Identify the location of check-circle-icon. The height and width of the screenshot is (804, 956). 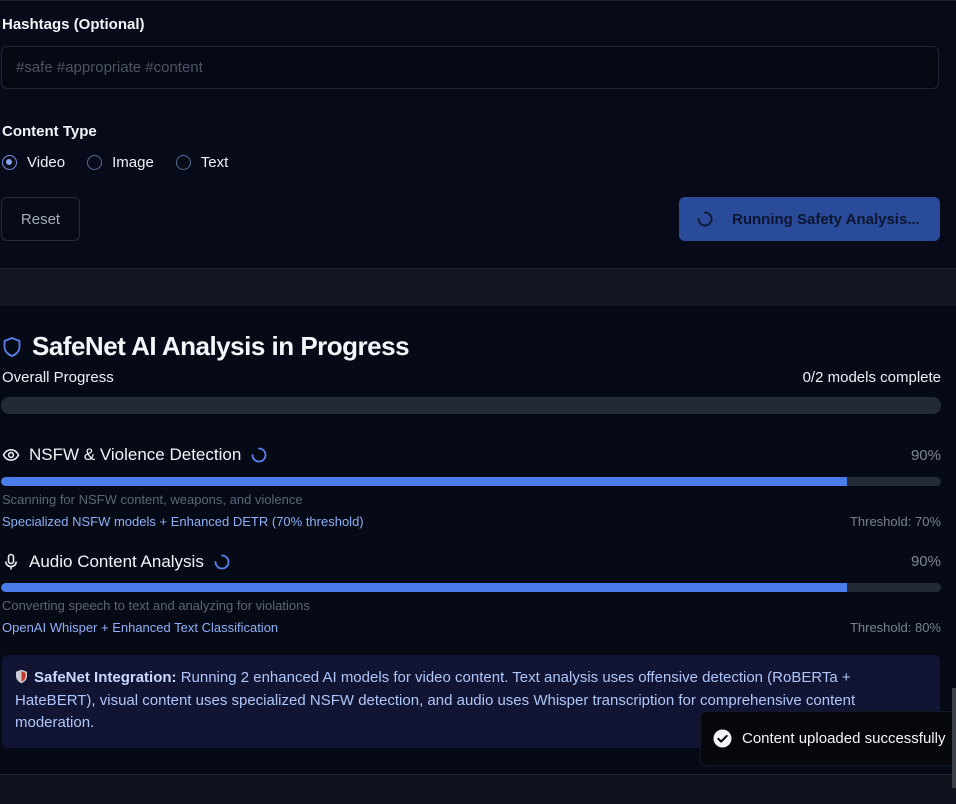
(722, 738).